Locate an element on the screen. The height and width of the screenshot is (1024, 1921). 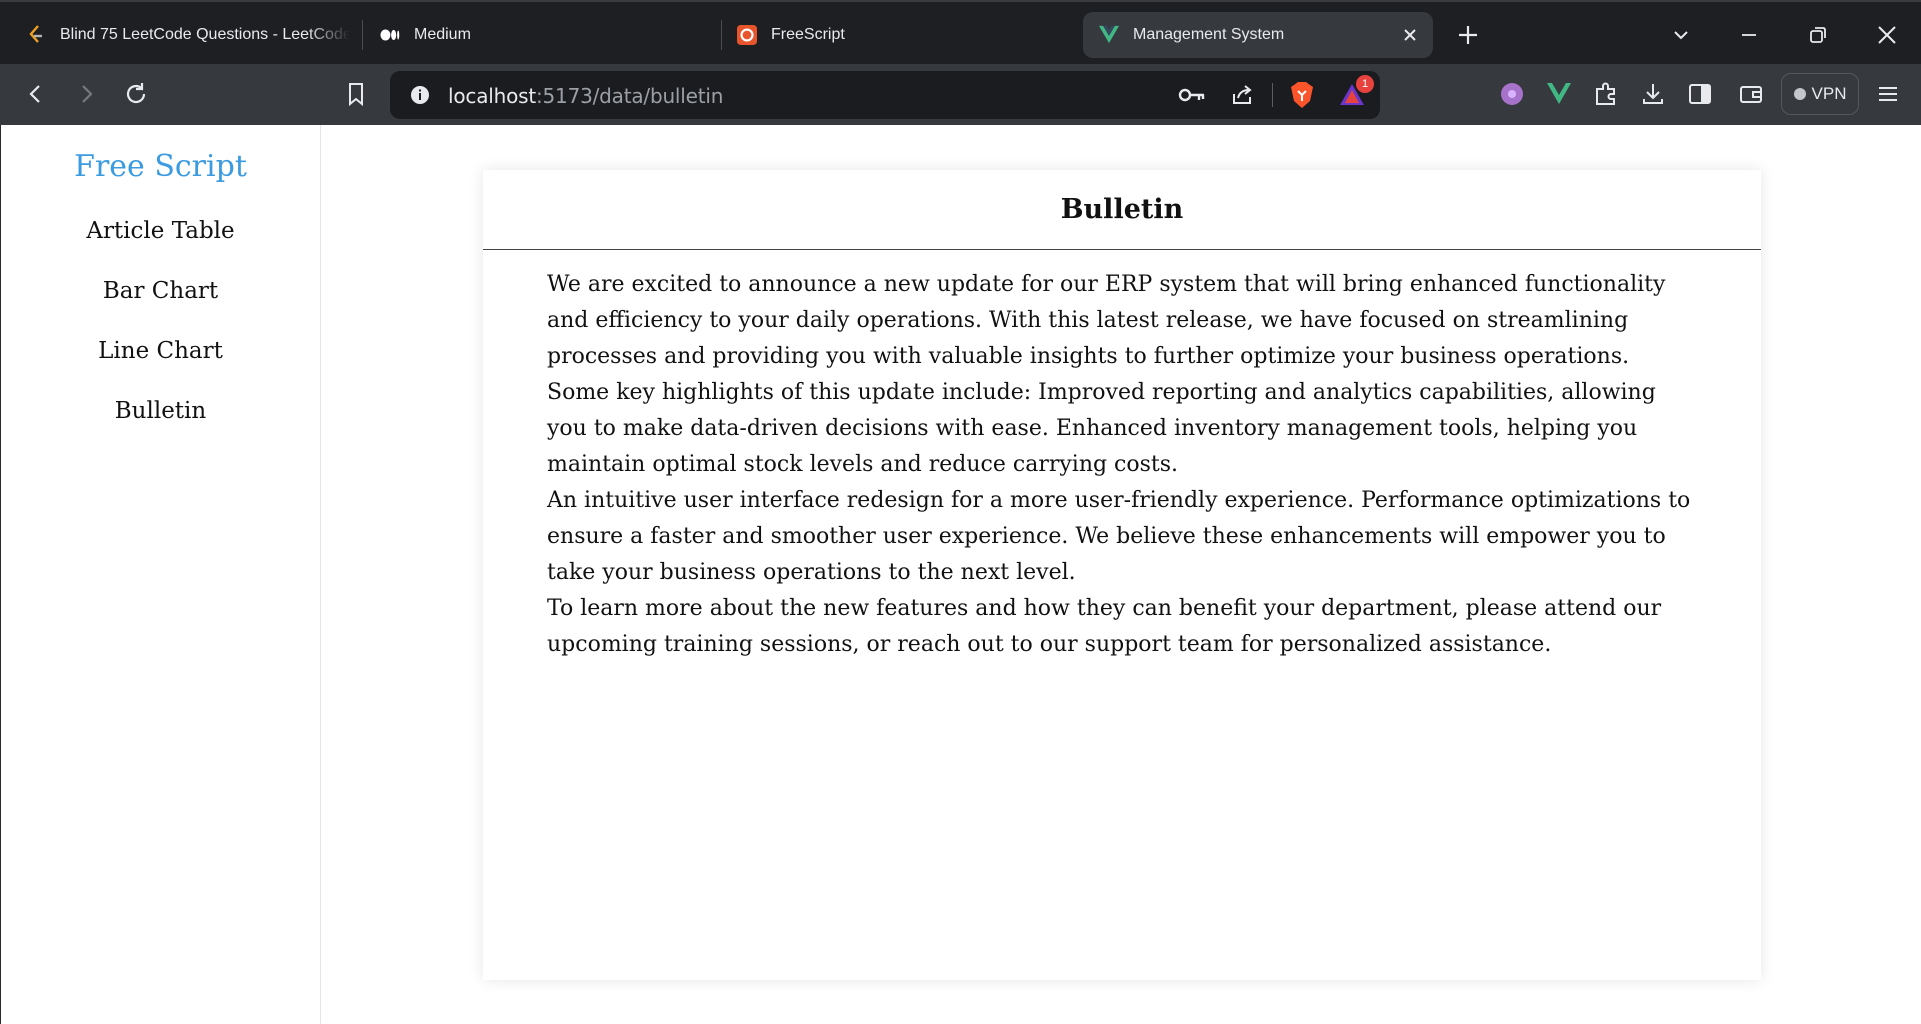
tab-medium: Medium is located at coordinates (545, 35).